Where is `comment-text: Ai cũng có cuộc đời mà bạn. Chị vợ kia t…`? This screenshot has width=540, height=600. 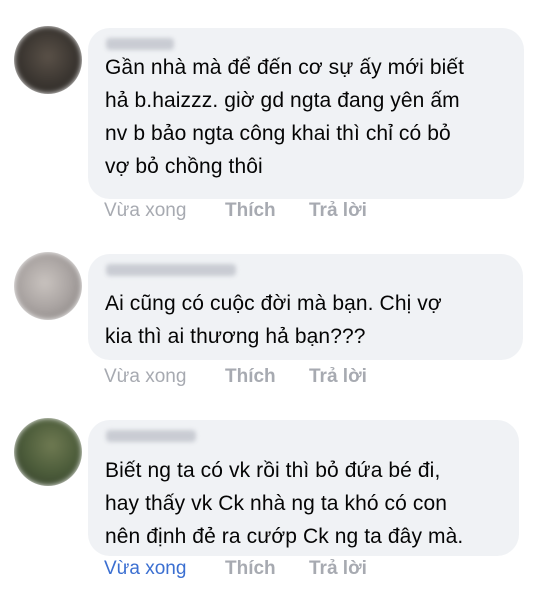
comment-text: Ai cũng có cuộc đời mà bạn. Chị vợ kia t… is located at coordinates (273, 320).